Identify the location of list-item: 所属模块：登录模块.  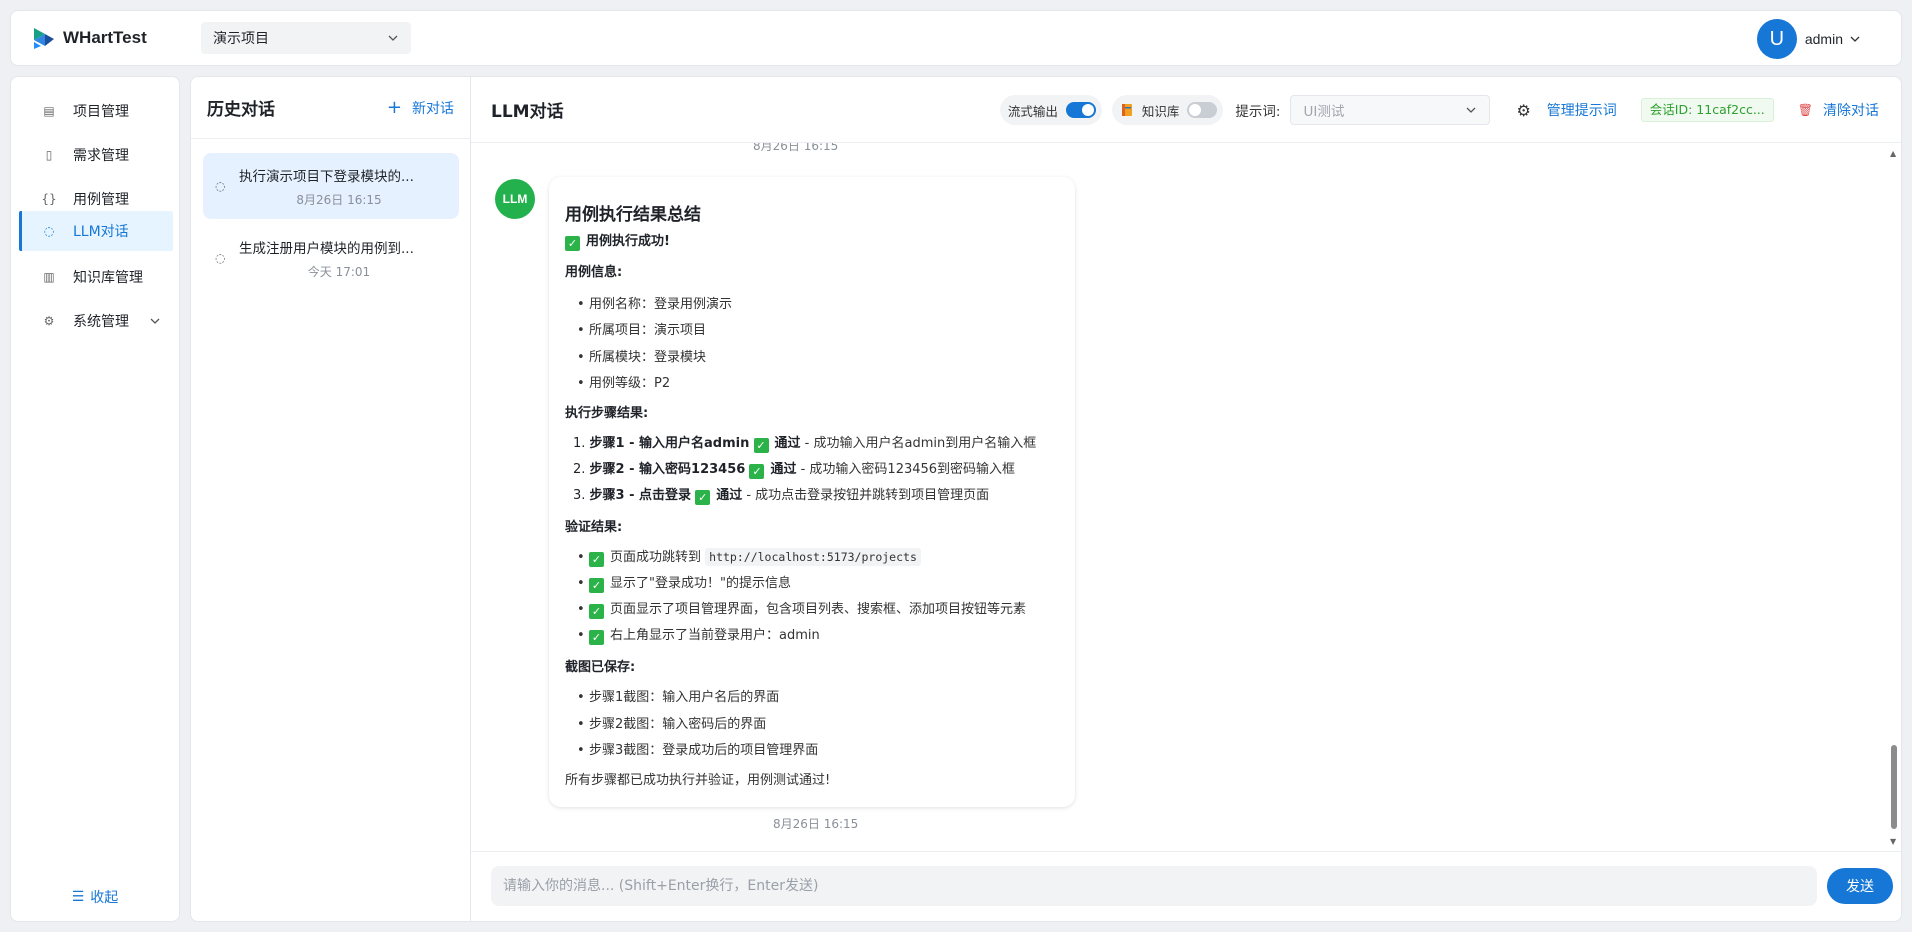
(641, 357).